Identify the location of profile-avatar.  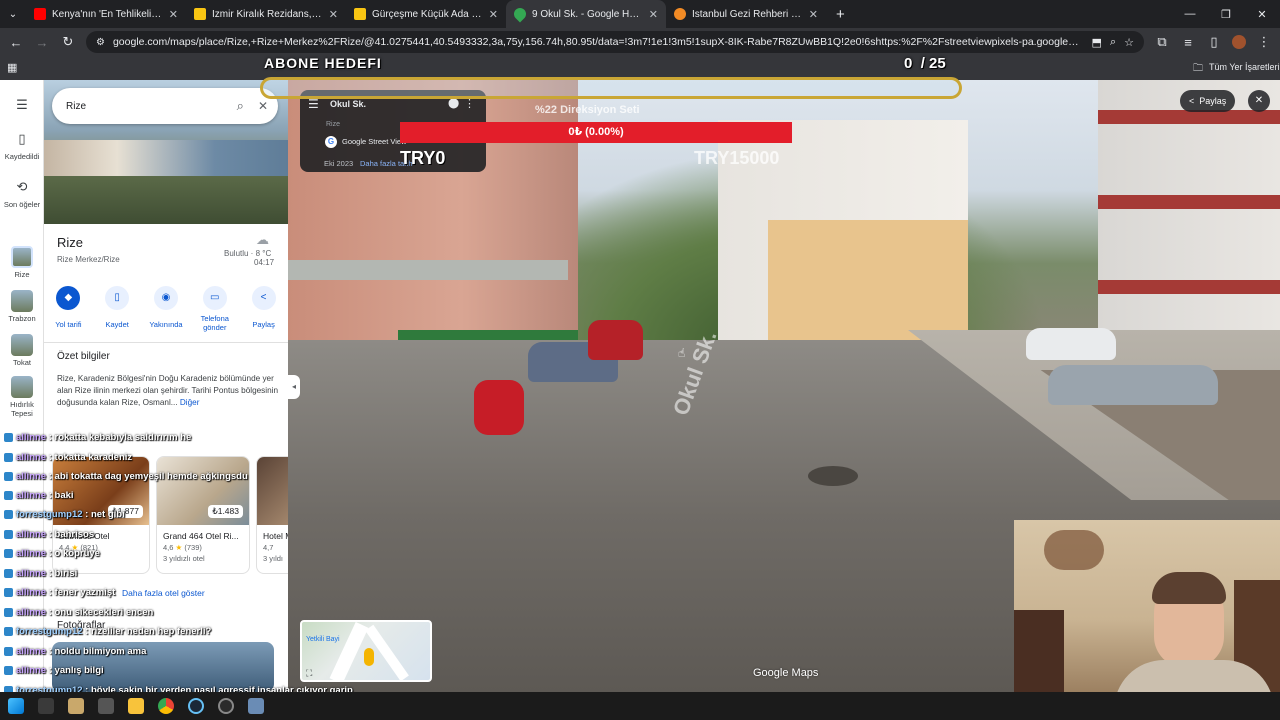
(1239, 42).